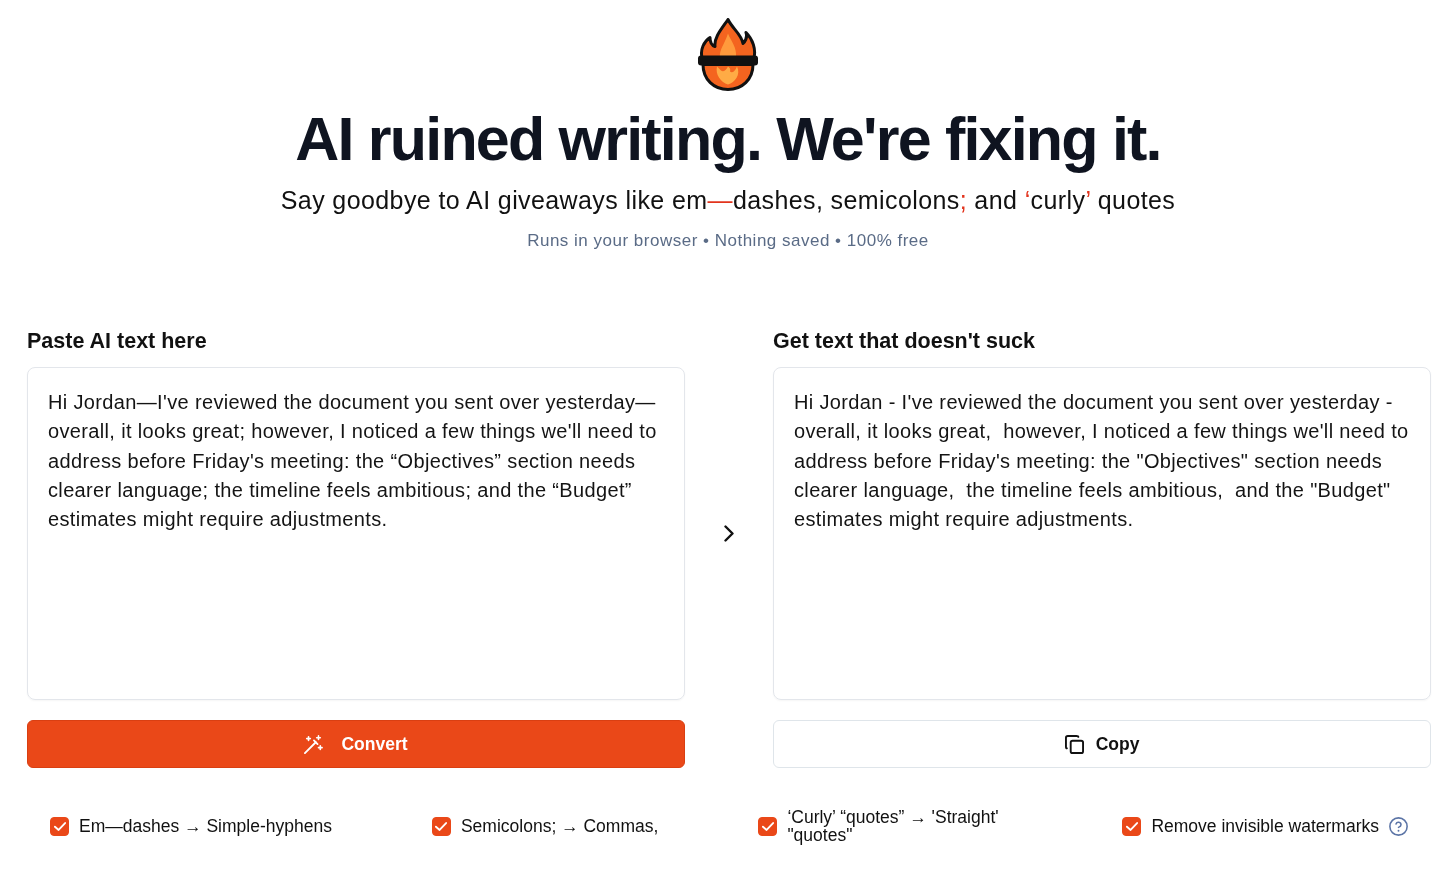 The height and width of the screenshot is (878, 1456). What do you see at coordinates (893, 826) in the screenshot?
I see `option-label: ‘Curly’ “quotes” → 'Straight' "quotes"` at bounding box center [893, 826].